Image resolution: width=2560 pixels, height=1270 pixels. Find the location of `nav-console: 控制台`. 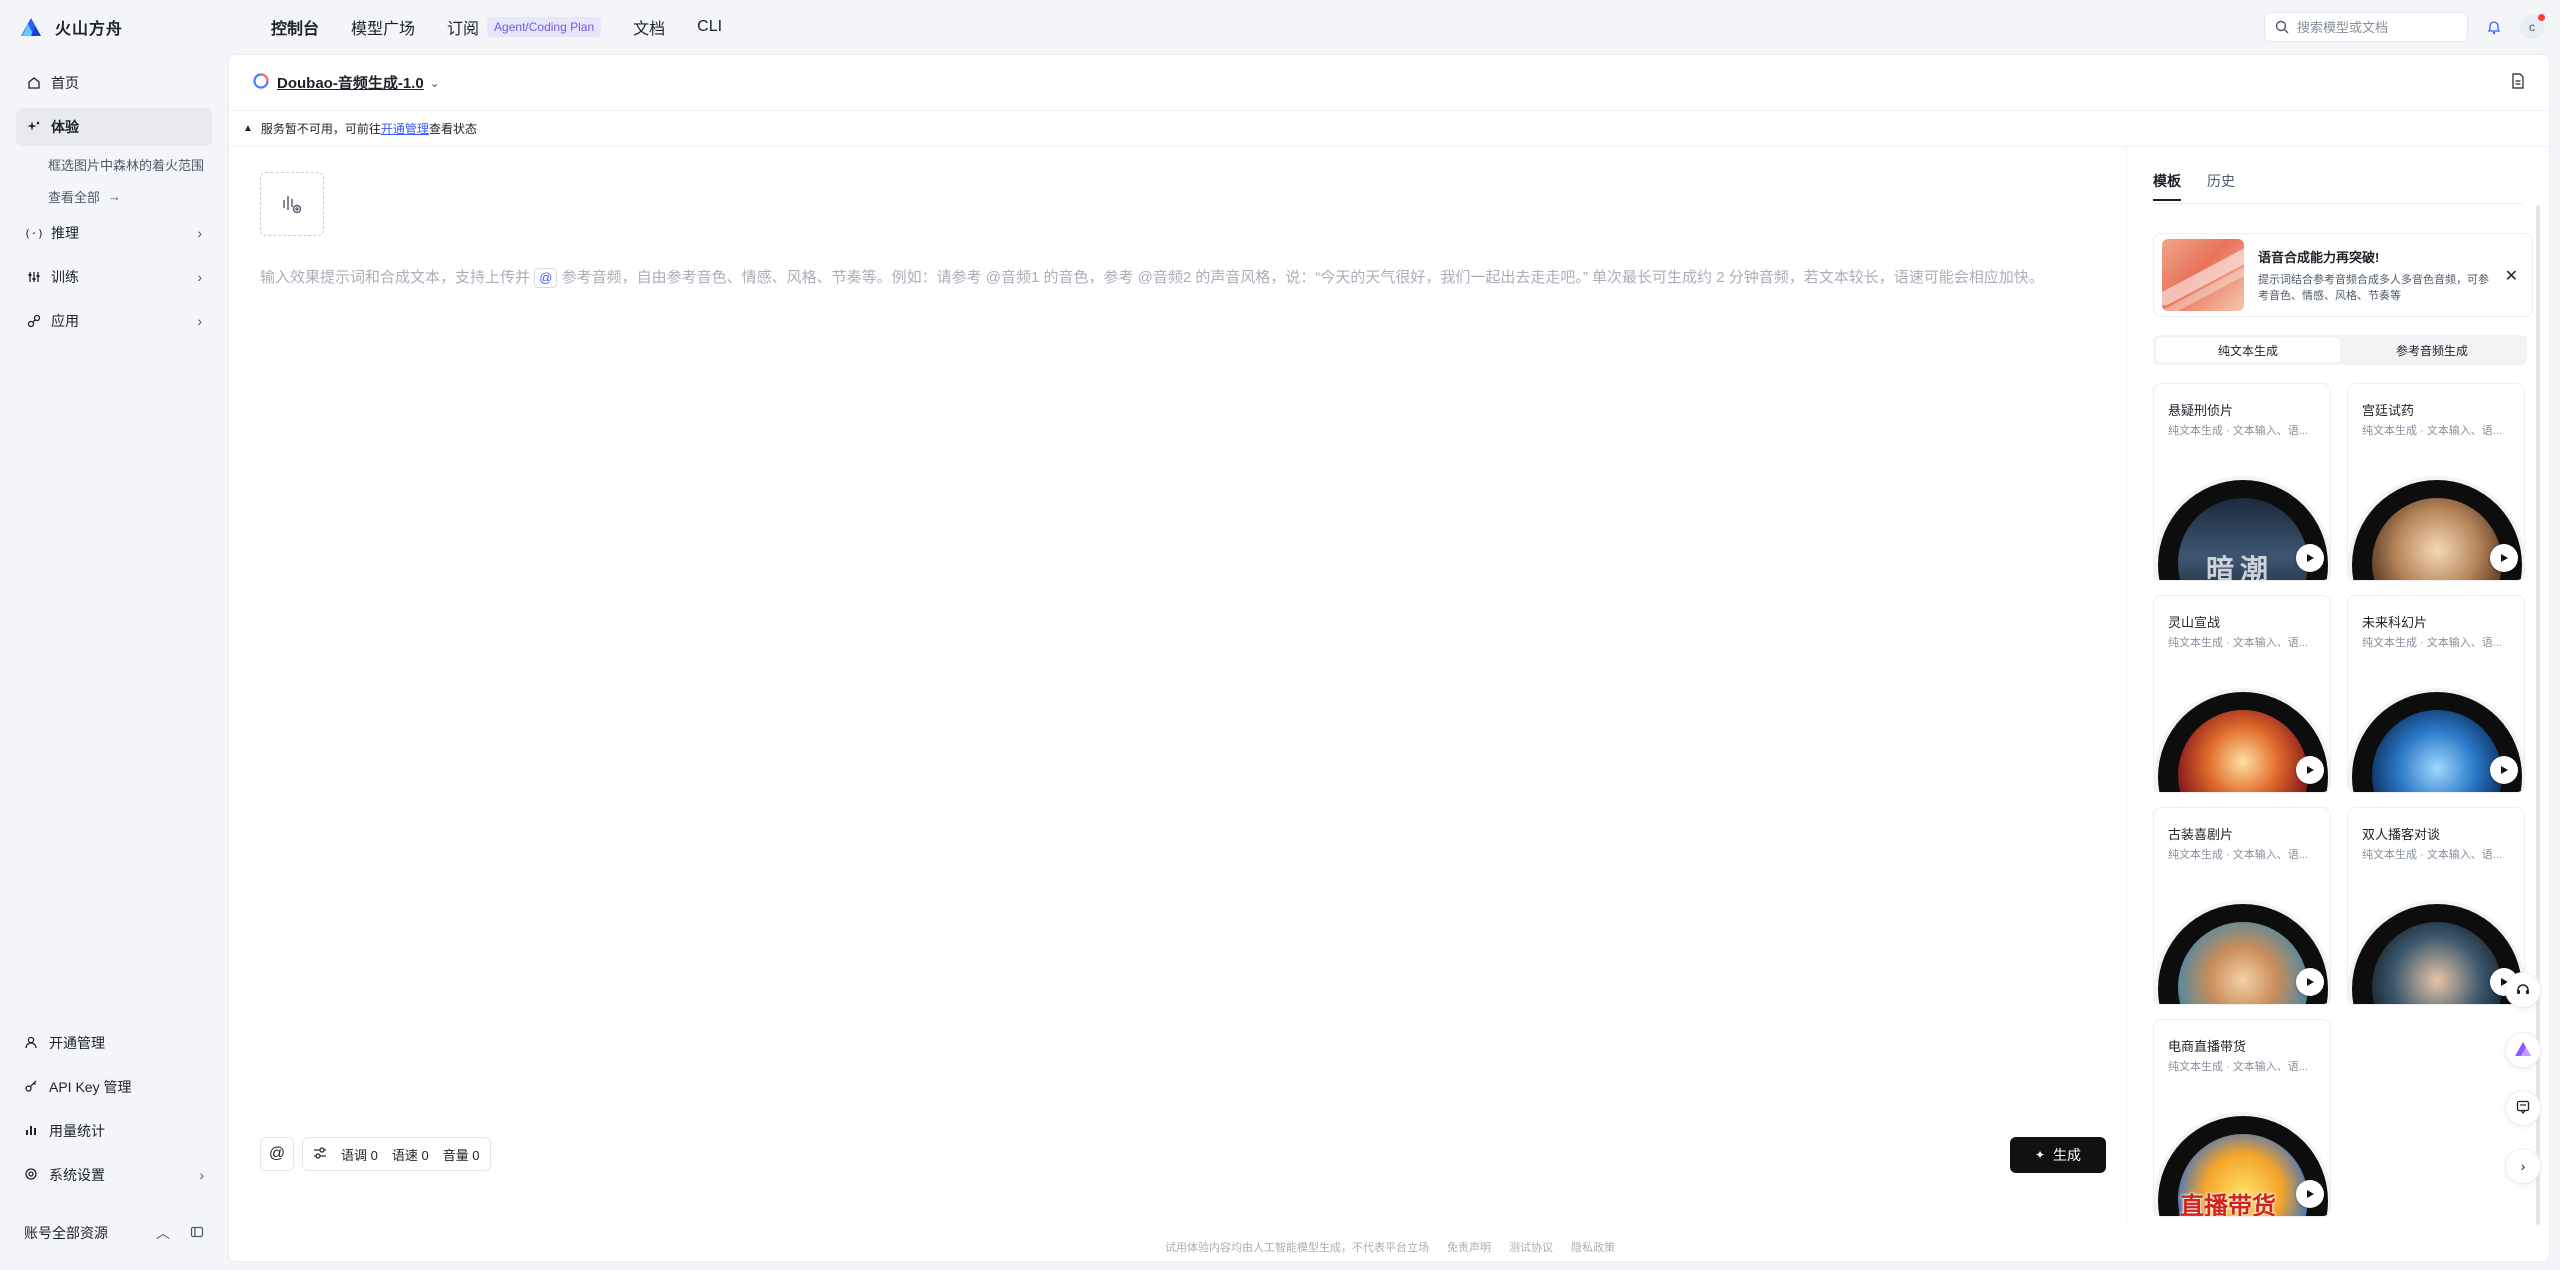

nav-console: 控制台 is located at coordinates (295, 27).